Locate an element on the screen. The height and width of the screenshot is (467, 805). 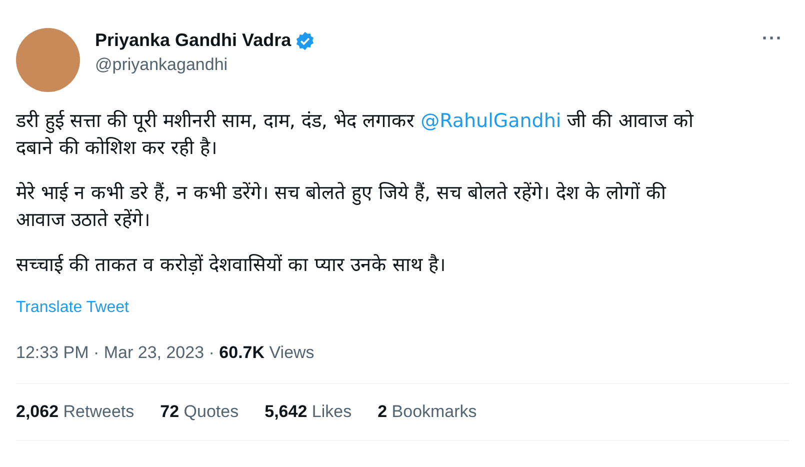
stat-link: 2 Bookmarks is located at coordinates (427, 412).